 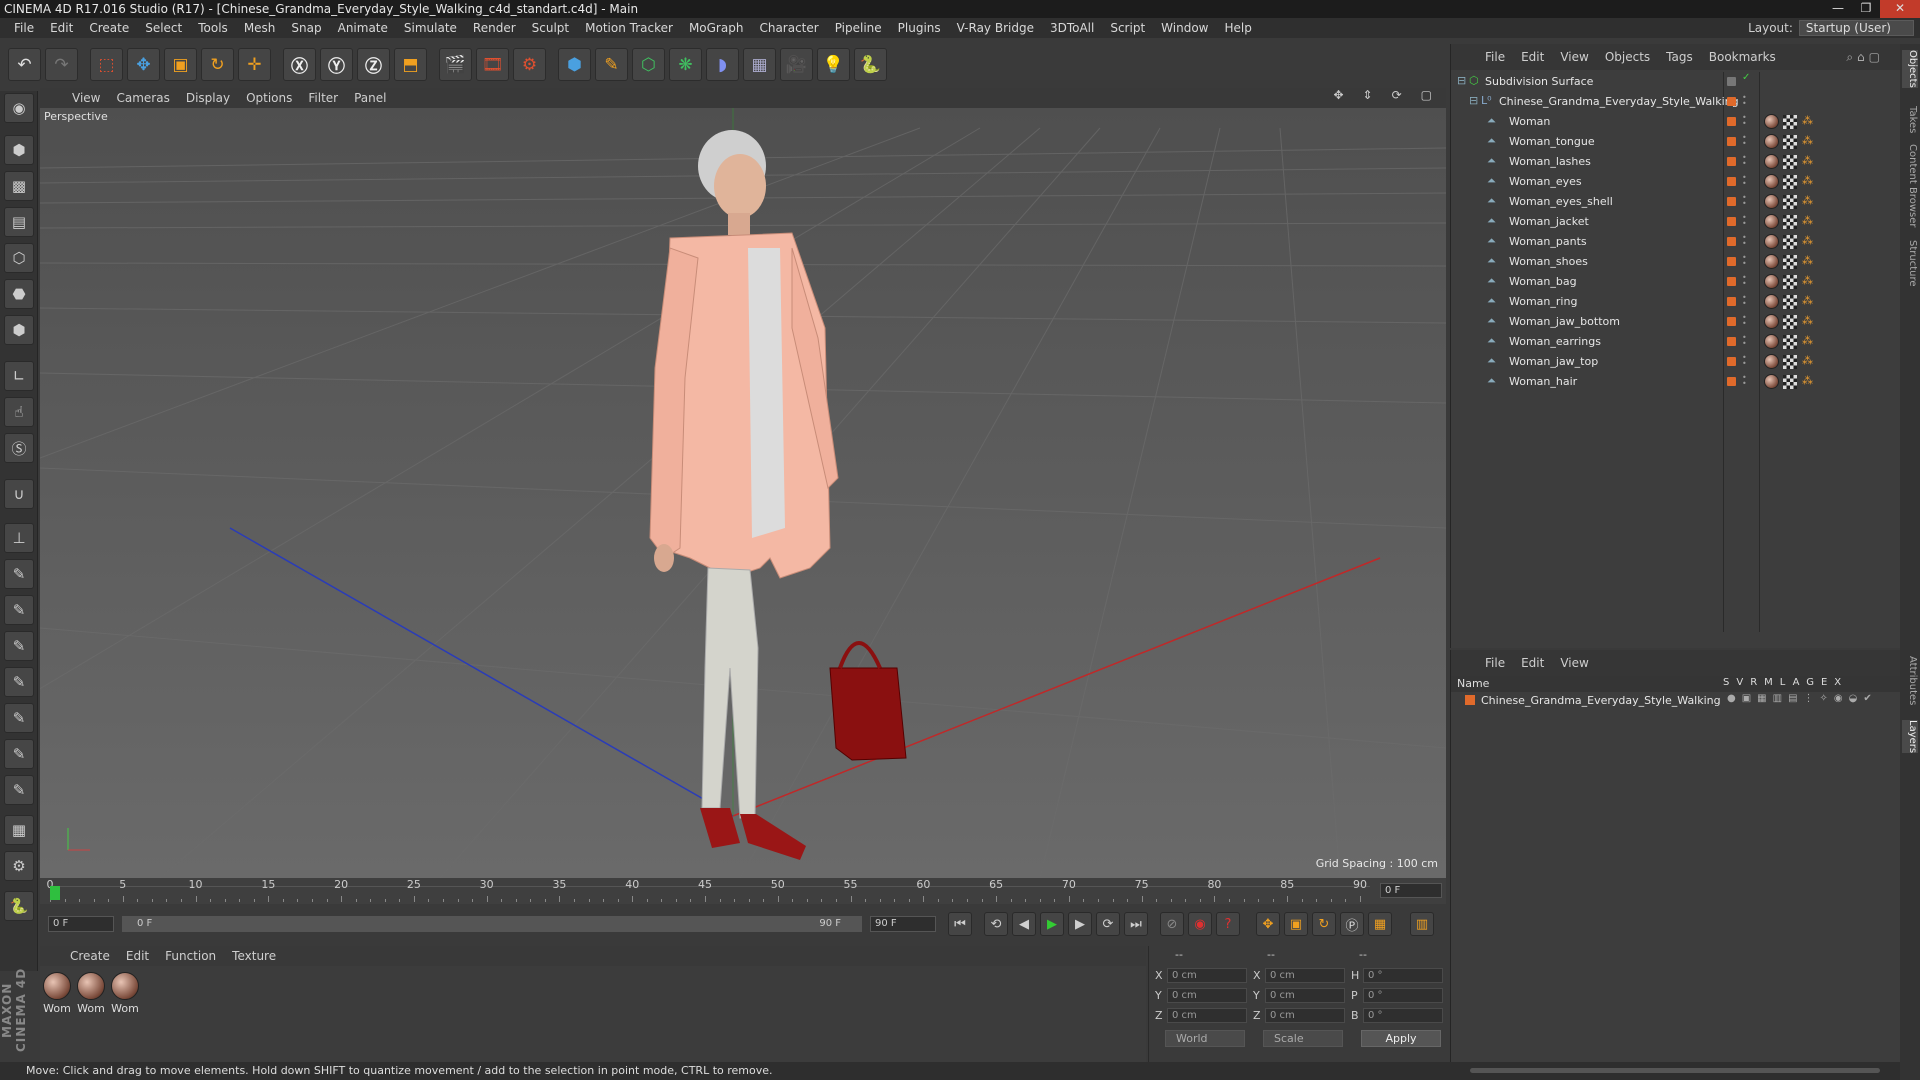 I want to click on menu-simulate: Simulate, so click(x=430, y=28).